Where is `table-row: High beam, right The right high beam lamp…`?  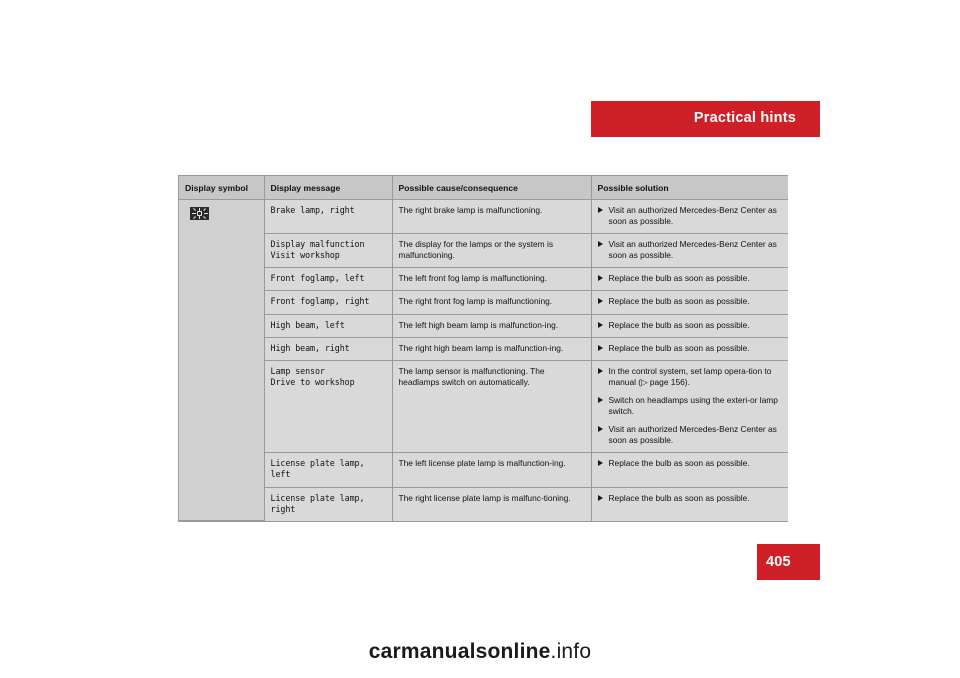
table-row: High beam, right The right high beam lamp… is located at coordinates (483, 349).